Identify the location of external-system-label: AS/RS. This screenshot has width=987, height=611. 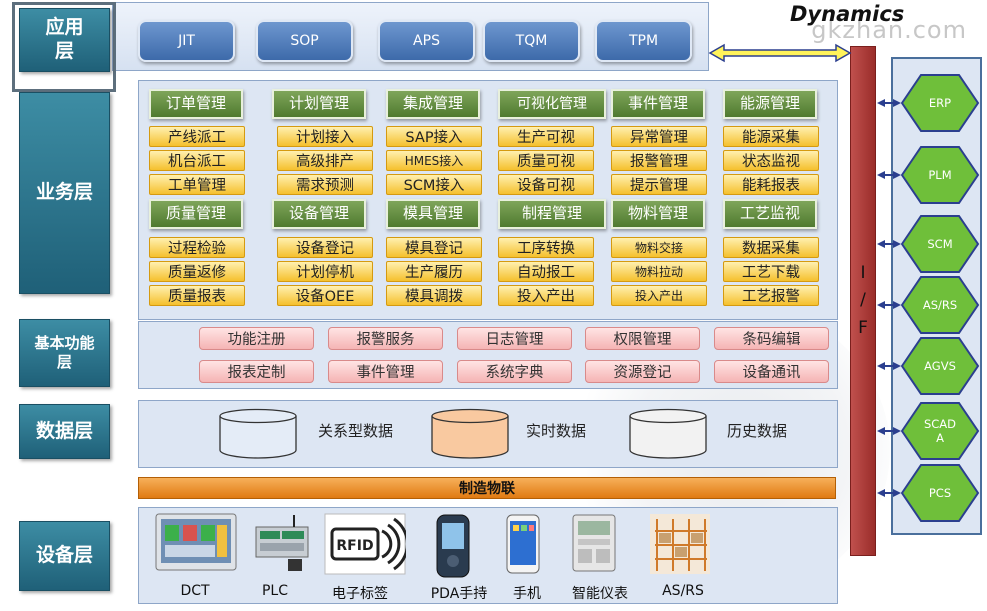
(940, 305).